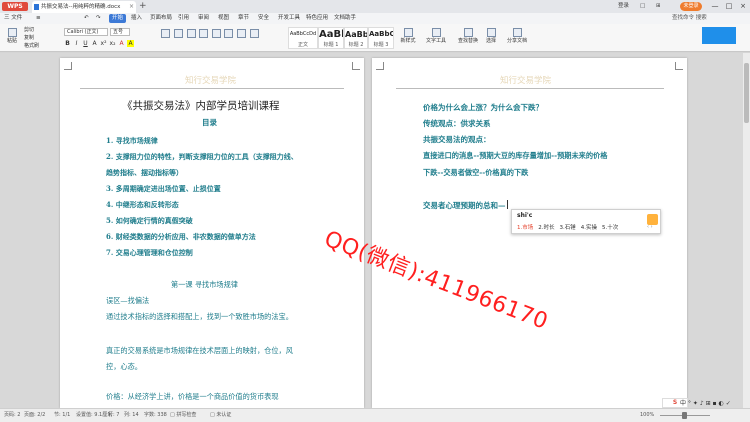 This screenshot has width=750, height=422. What do you see at coordinates (491, 36) in the screenshot?
I see `select-button: 选择` at bounding box center [491, 36].